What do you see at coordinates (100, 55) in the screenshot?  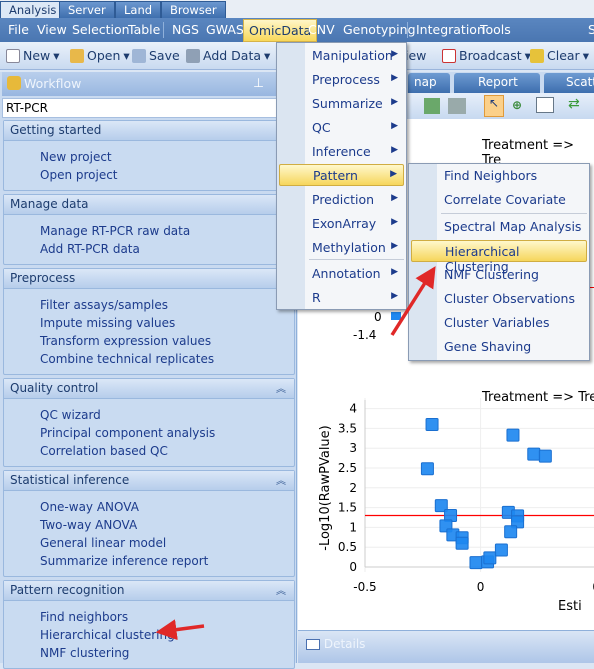 I see `open-button: Open ▾` at bounding box center [100, 55].